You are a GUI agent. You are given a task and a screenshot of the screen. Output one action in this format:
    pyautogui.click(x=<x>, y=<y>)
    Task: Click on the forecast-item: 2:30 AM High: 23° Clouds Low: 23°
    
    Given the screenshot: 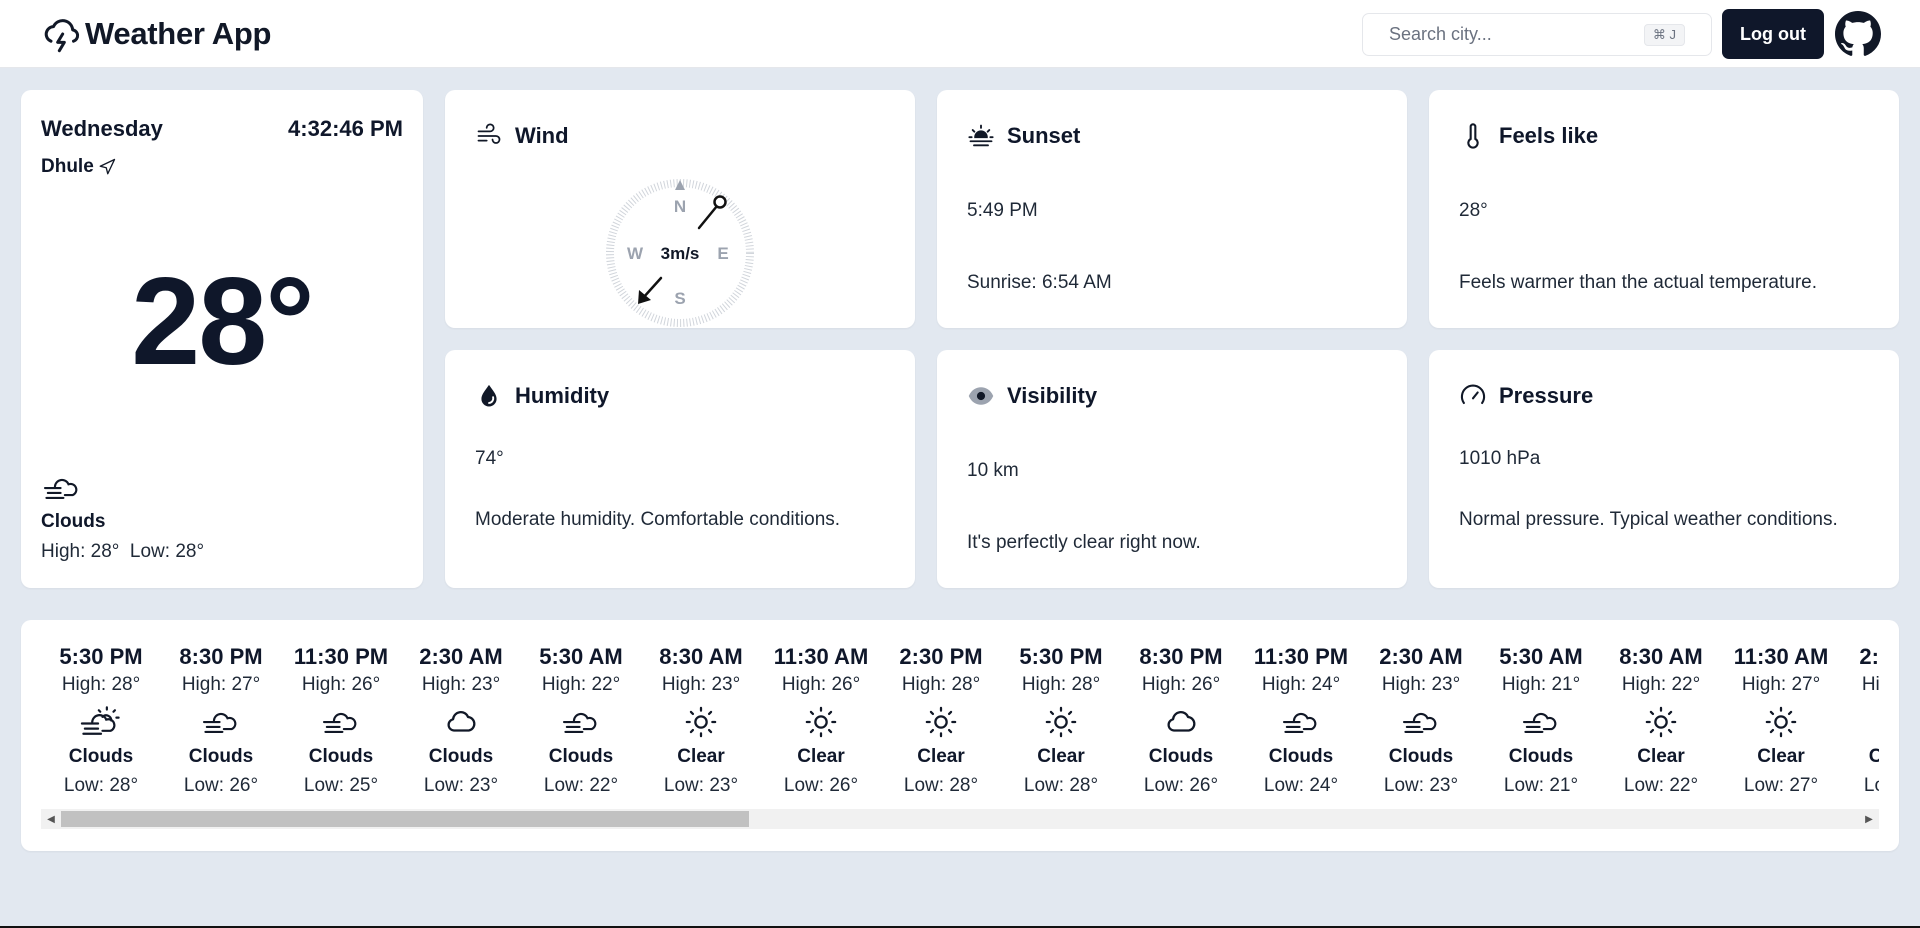 What is the action you would take?
    pyautogui.click(x=1421, y=721)
    